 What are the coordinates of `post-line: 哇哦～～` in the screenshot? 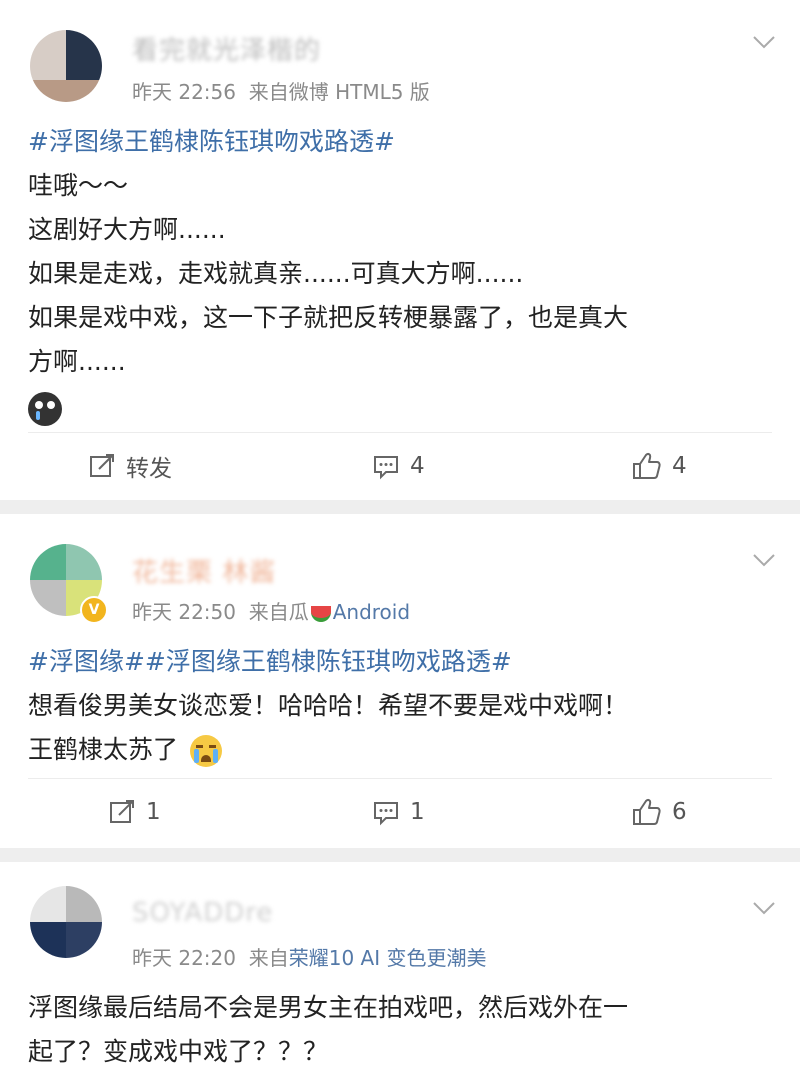 It's located at (78, 185).